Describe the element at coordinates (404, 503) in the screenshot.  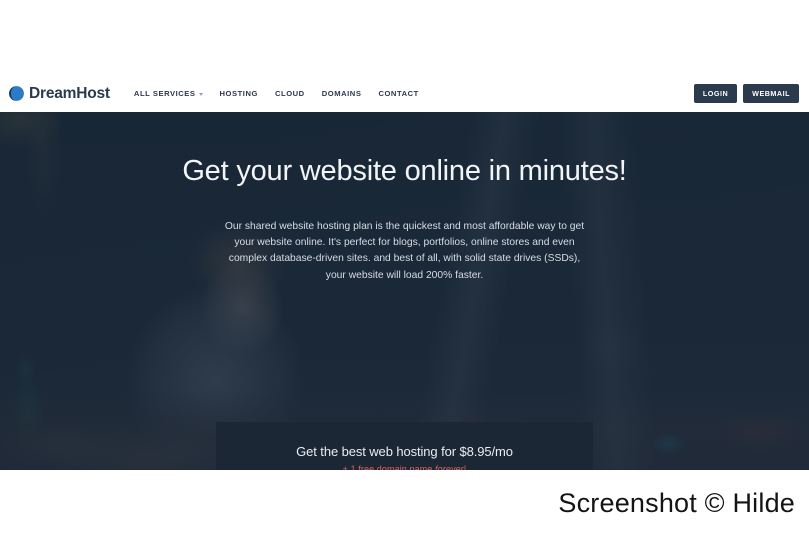
I see `watermark-area: Screenshot © Hilde` at that location.